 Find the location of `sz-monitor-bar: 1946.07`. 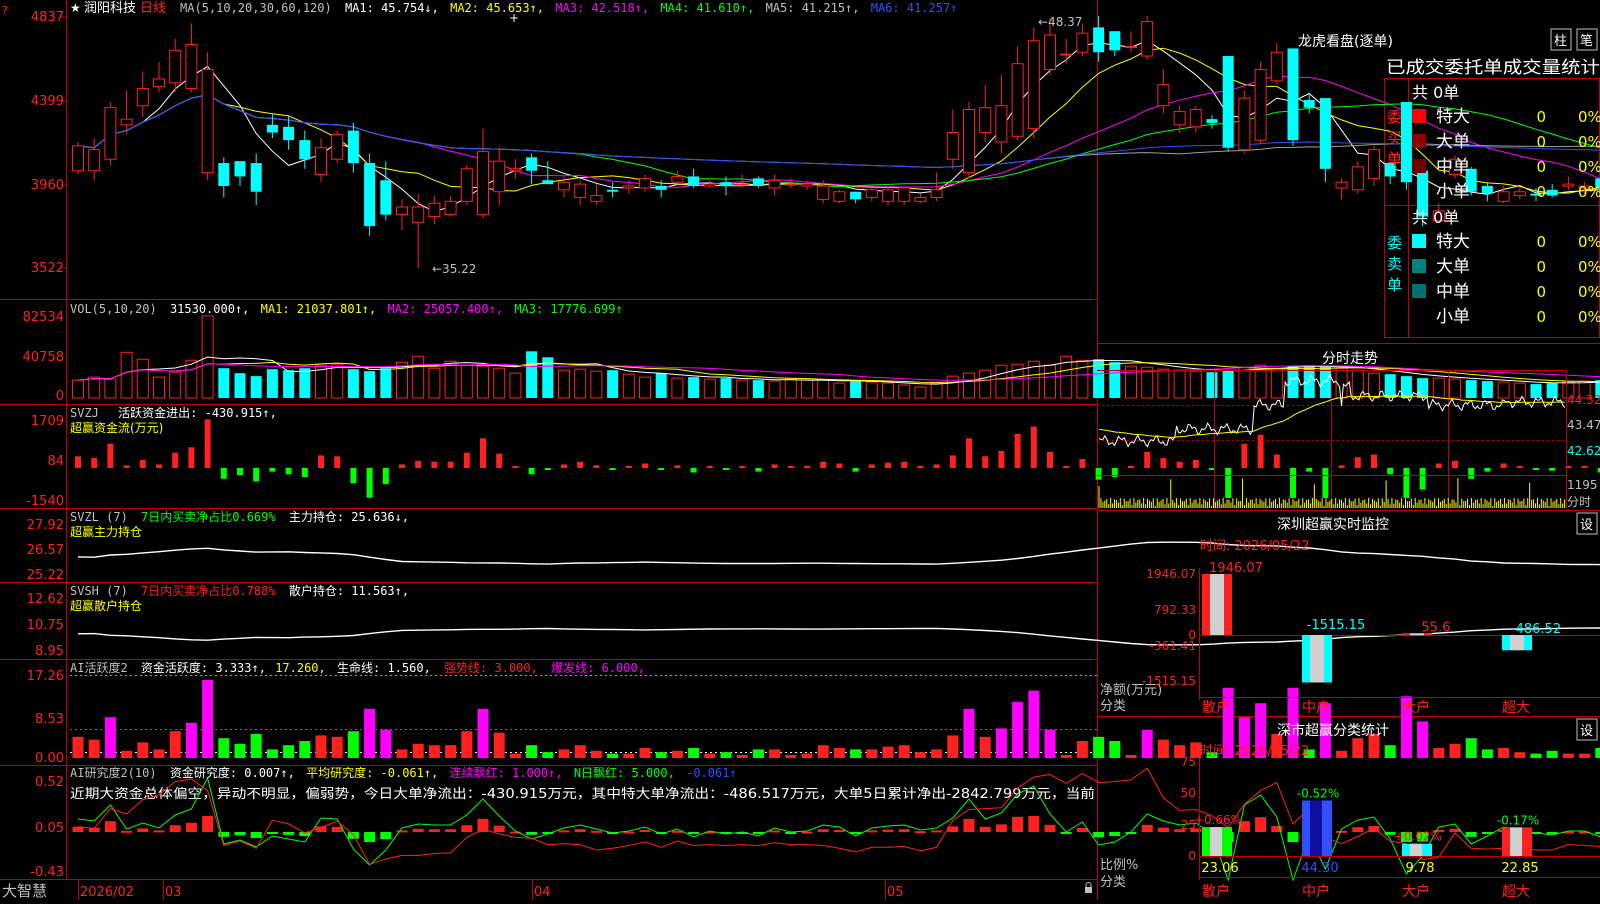

sz-monitor-bar: 1946.07 is located at coordinates (1232, 598).